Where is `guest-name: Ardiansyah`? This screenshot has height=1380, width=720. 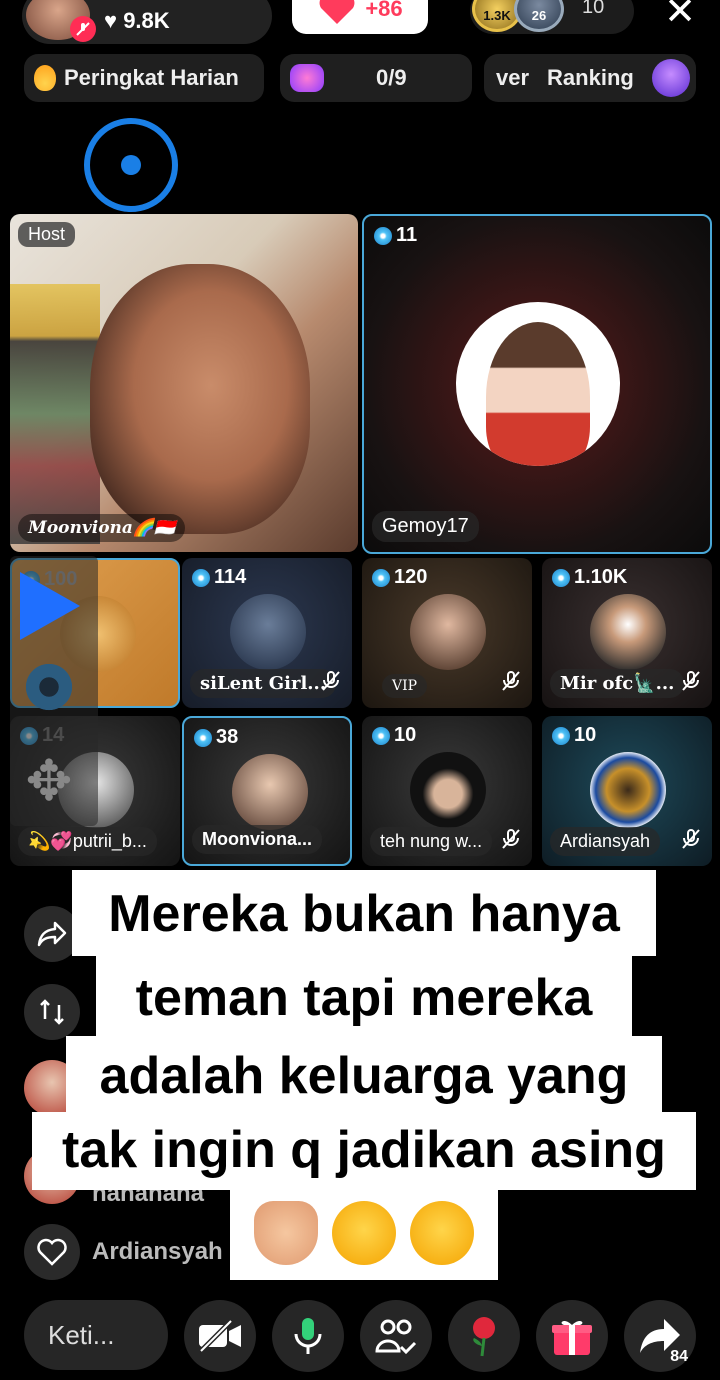
guest-name: Ardiansyah is located at coordinates (605, 841).